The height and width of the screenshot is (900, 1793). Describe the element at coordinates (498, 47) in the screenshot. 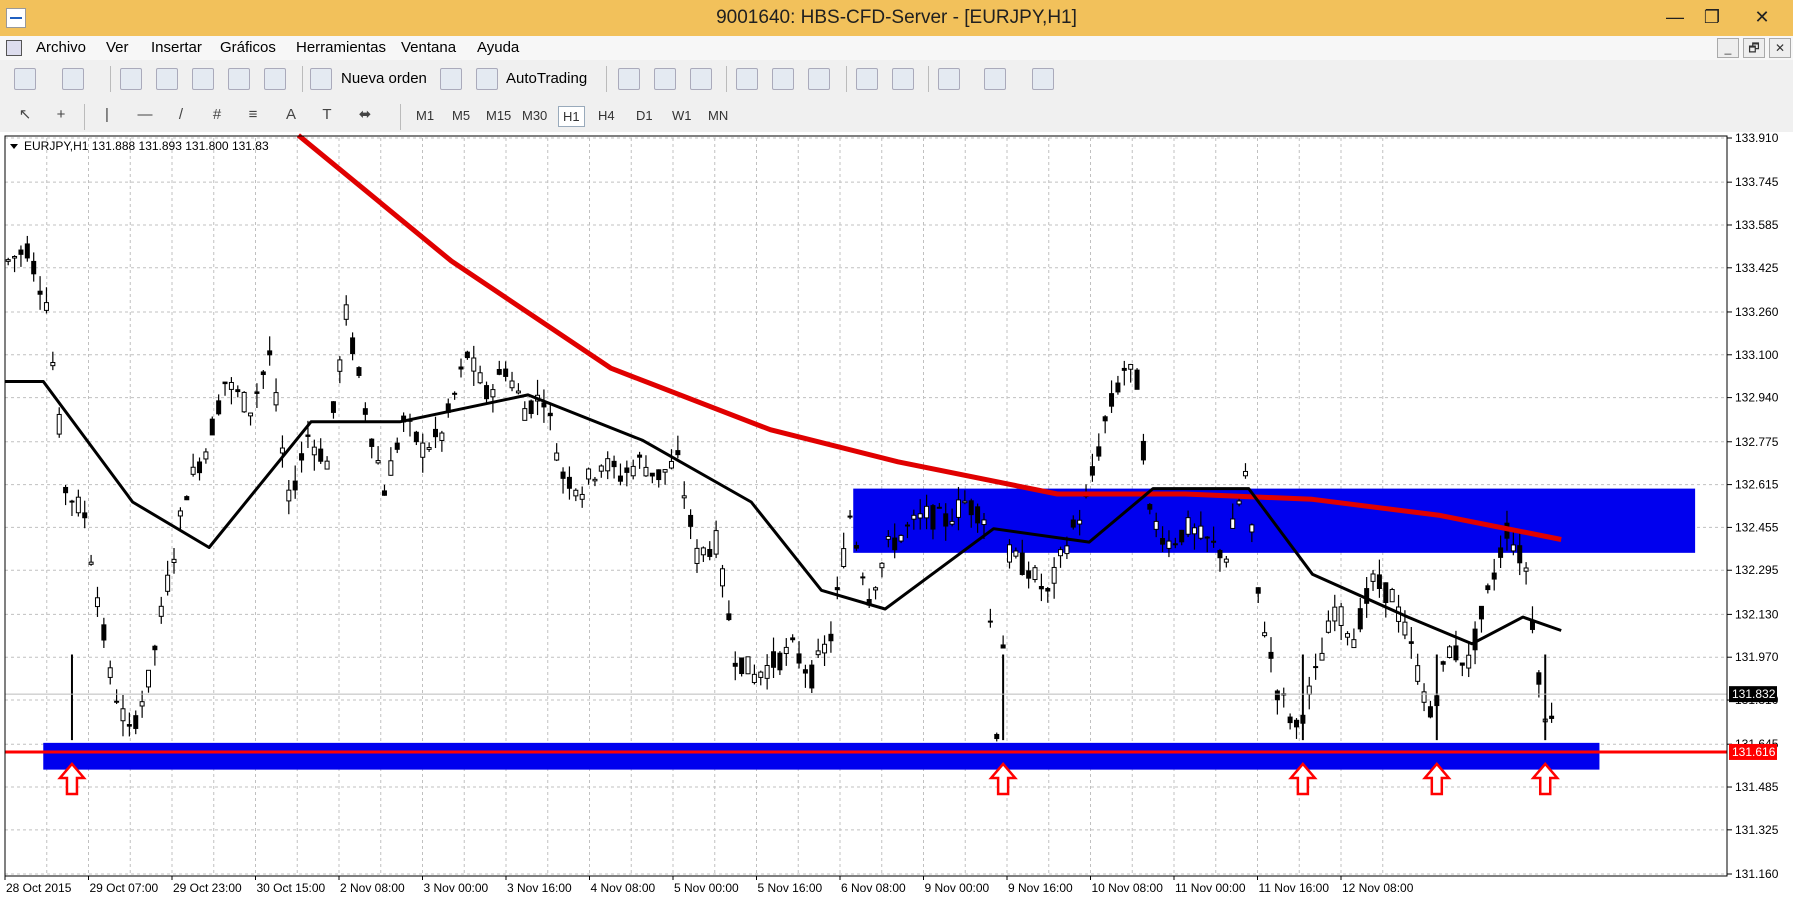

I see `menu-ayuda: Ayuda` at that location.